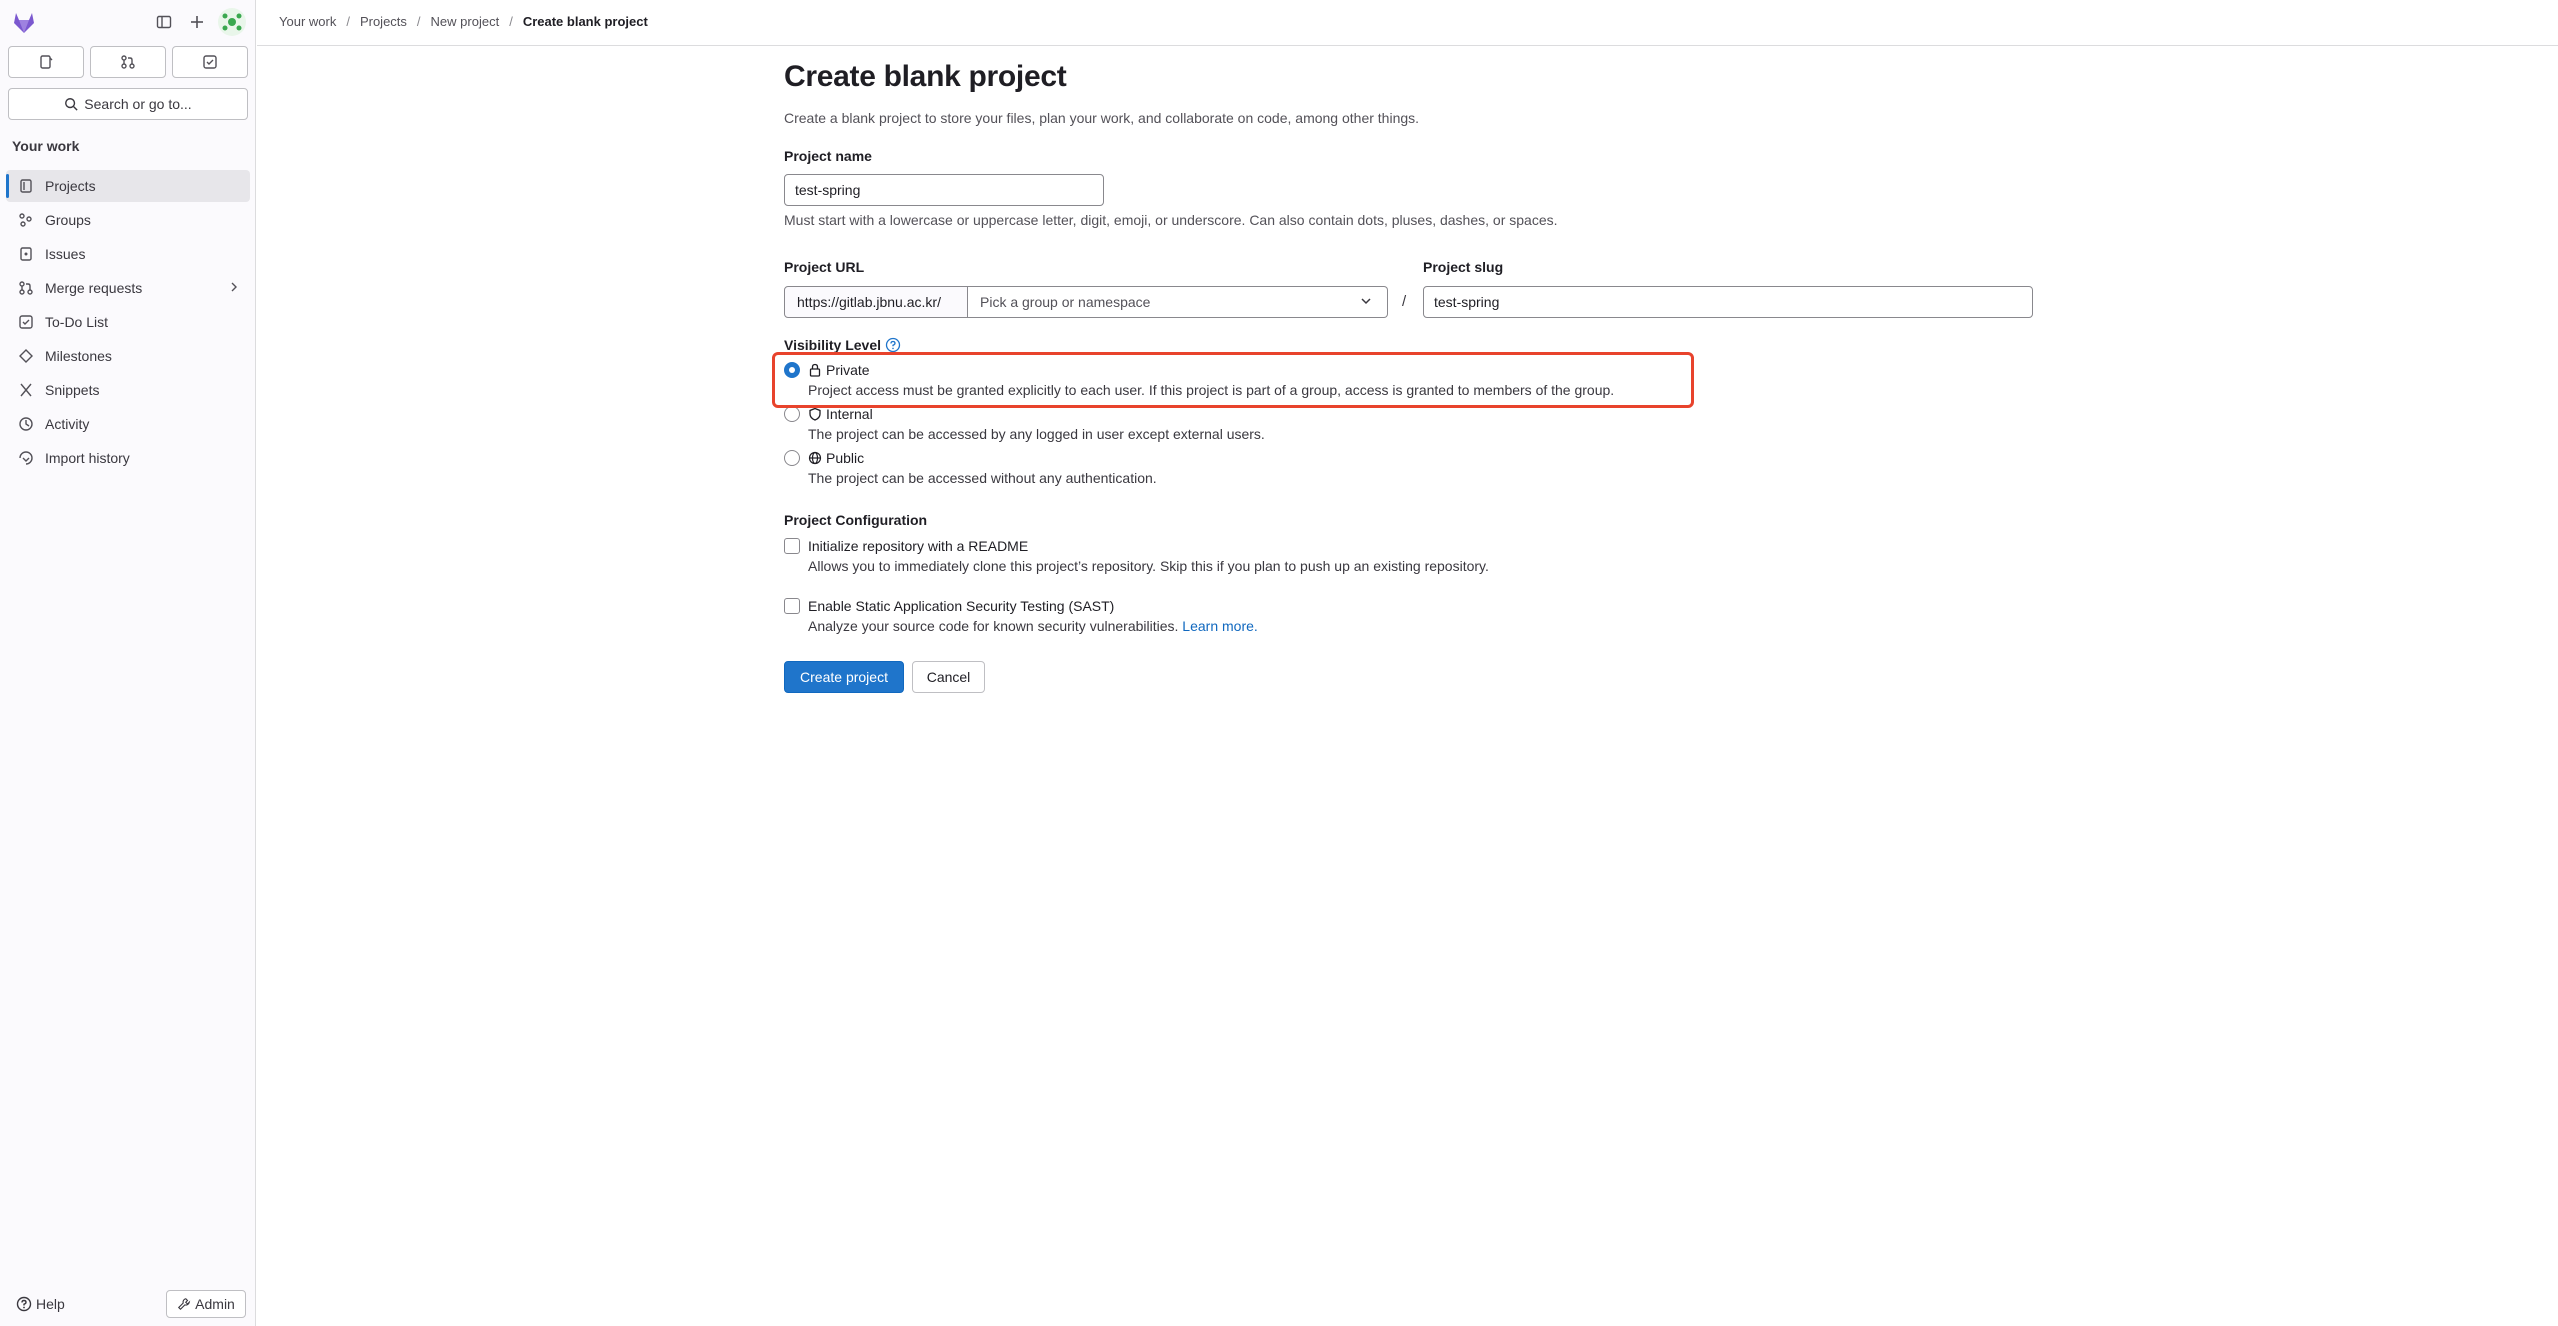 This screenshot has width=2558, height=1326. Describe the element at coordinates (944, 190) in the screenshot. I see `project-name-input: test-spring` at that location.